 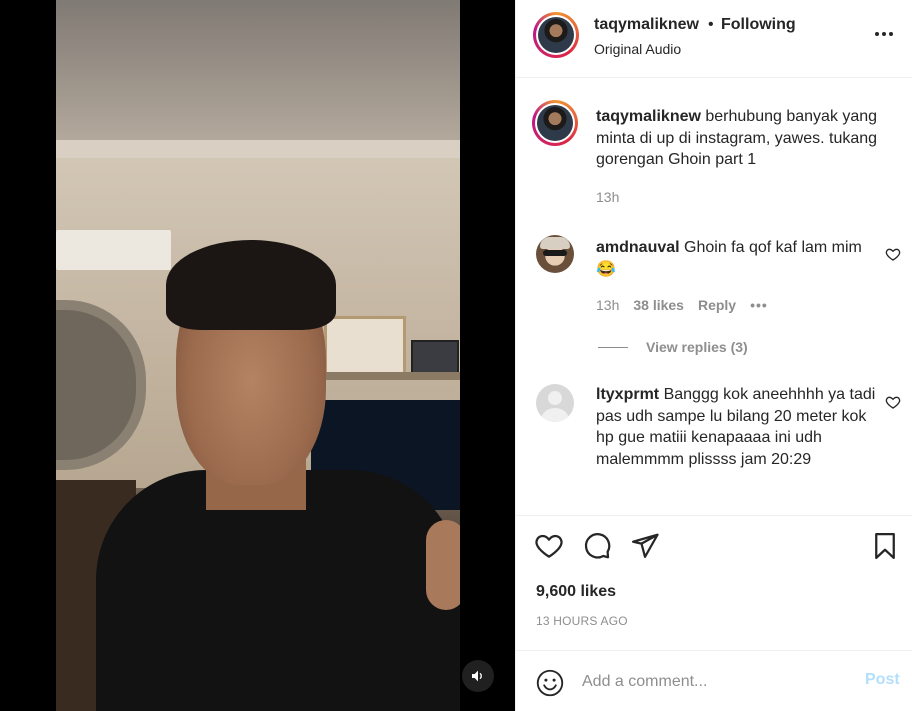 I want to click on video-scene-shelf, so click(x=388, y=376).